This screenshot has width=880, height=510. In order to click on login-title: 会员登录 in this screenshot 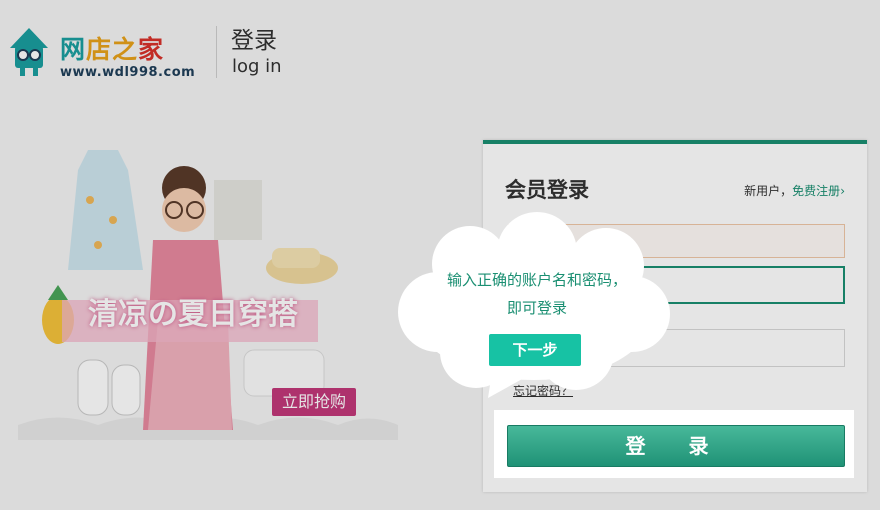, I will do `click(547, 190)`.